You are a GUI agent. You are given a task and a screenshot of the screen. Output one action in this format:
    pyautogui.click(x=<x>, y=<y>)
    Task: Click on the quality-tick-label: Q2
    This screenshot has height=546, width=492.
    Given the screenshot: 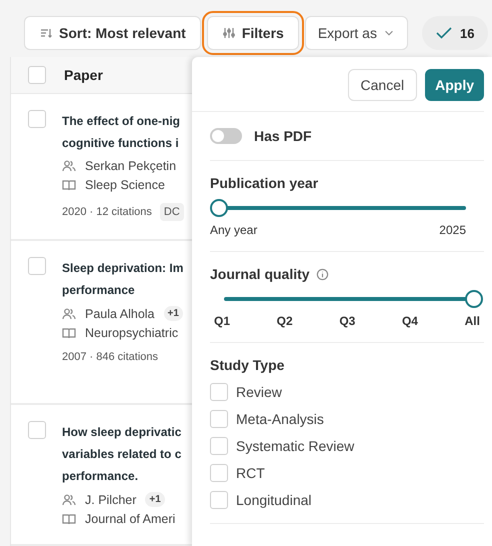 What is the action you would take?
    pyautogui.click(x=284, y=321)
    